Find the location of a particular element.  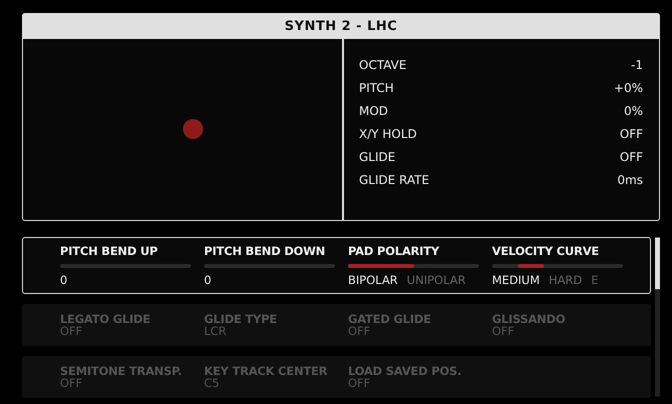

parameter-label: KEY TRACK CENTER is located at coordinates (266, 371).